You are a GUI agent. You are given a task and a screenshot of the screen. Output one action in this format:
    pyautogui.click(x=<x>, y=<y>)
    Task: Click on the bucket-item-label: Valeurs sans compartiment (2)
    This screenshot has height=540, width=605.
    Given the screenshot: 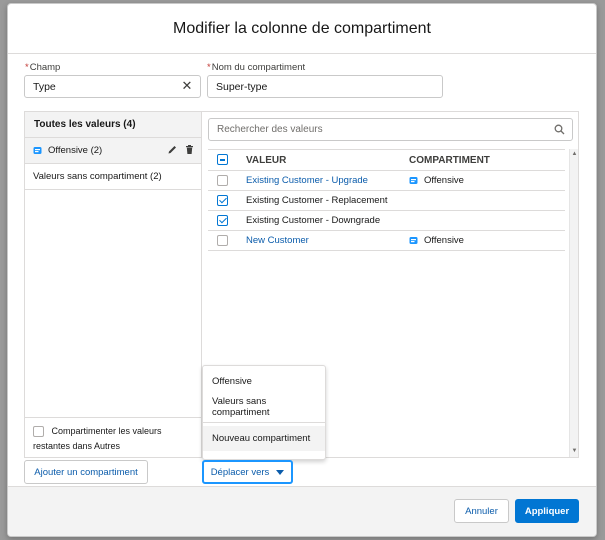 What is the action you would take?
    pyautogui.click(x=97, y=176)
    